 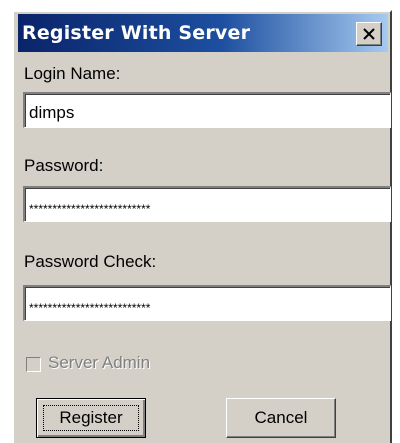 I want to click on login-name-field, so click(x=207, y=110).